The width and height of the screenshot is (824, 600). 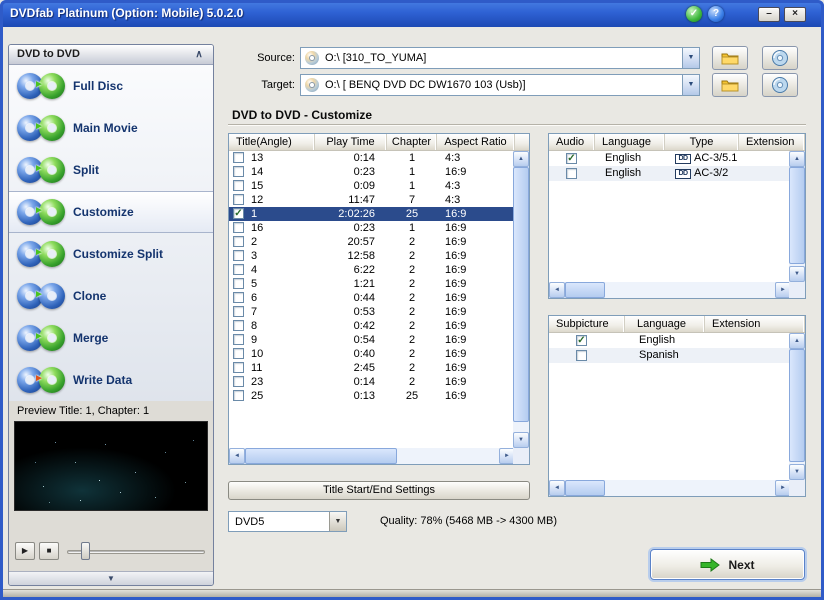 I want to click on sidebar-item-customize: ► Customize, so click(x=111, y=212).